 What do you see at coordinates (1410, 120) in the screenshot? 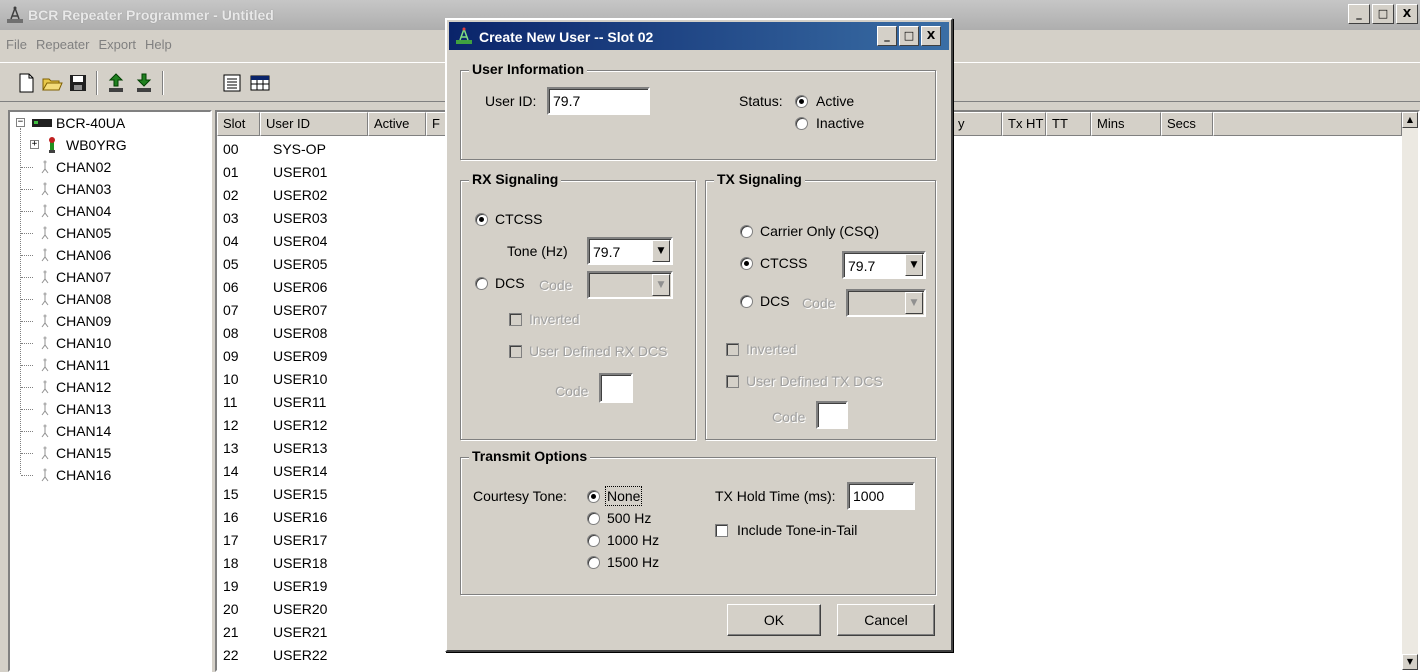
I see `scroll-up-icon: ▲` at bounding box center [1410, 120].